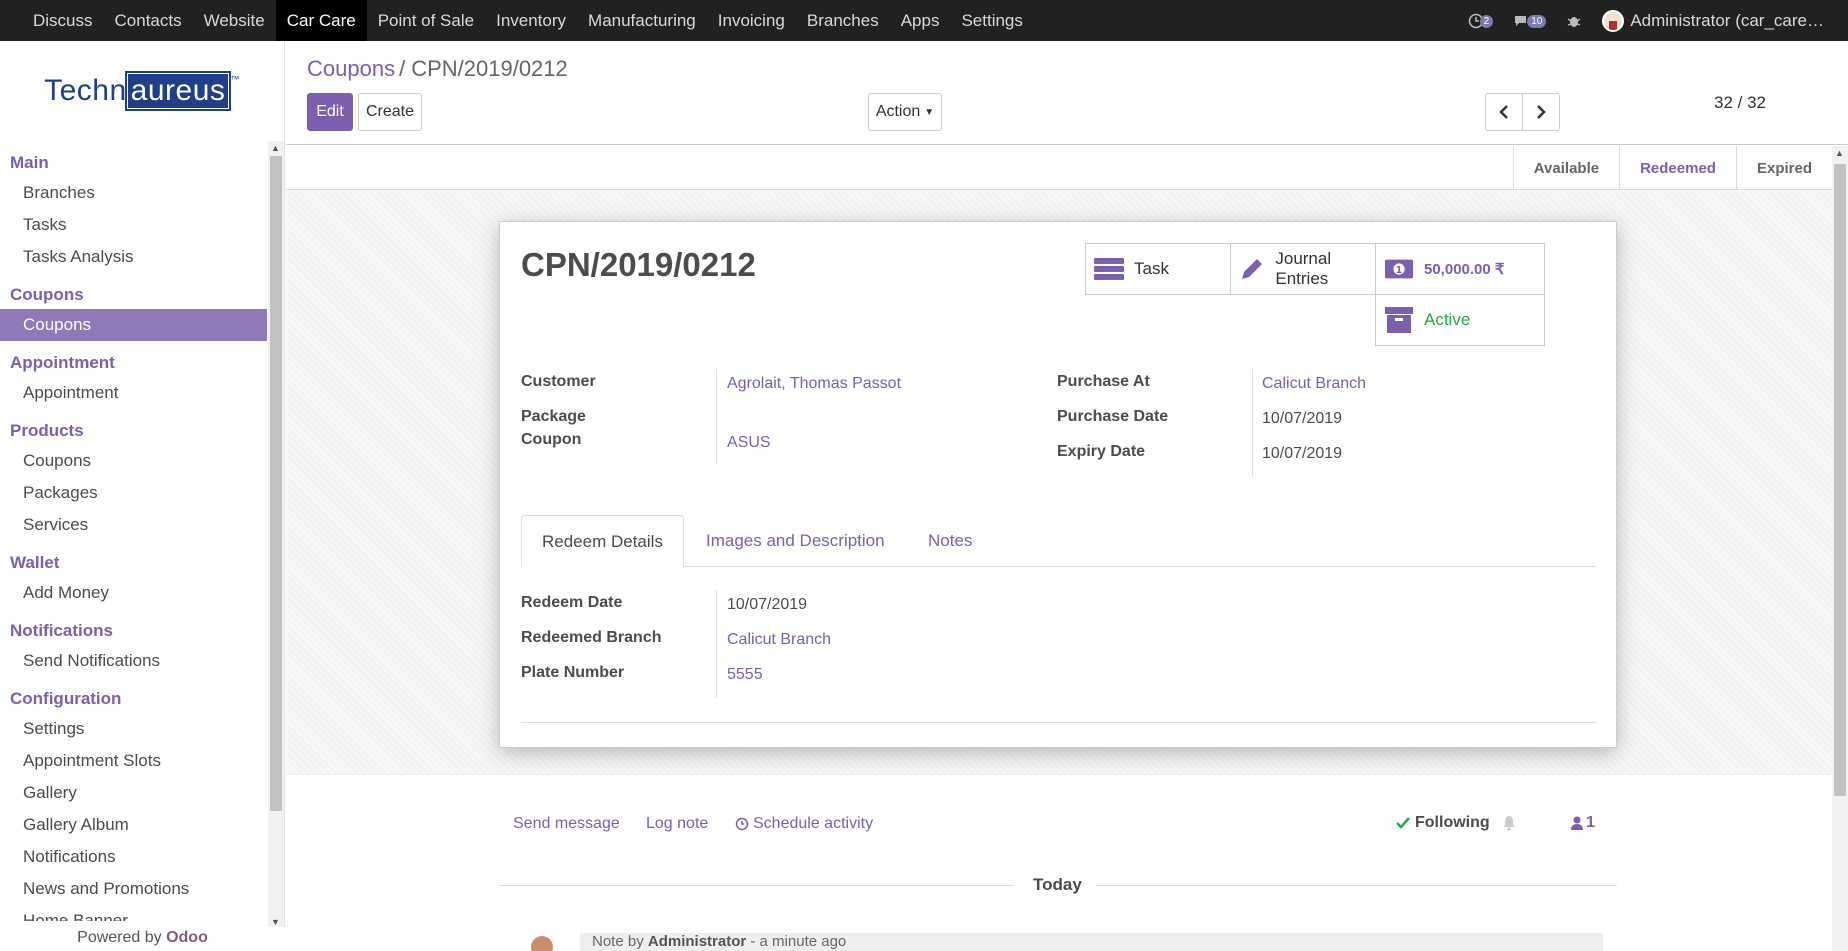 This screenshot has height=951, width=1848. I want to click on customer-label: Customer, so click(558, 381).